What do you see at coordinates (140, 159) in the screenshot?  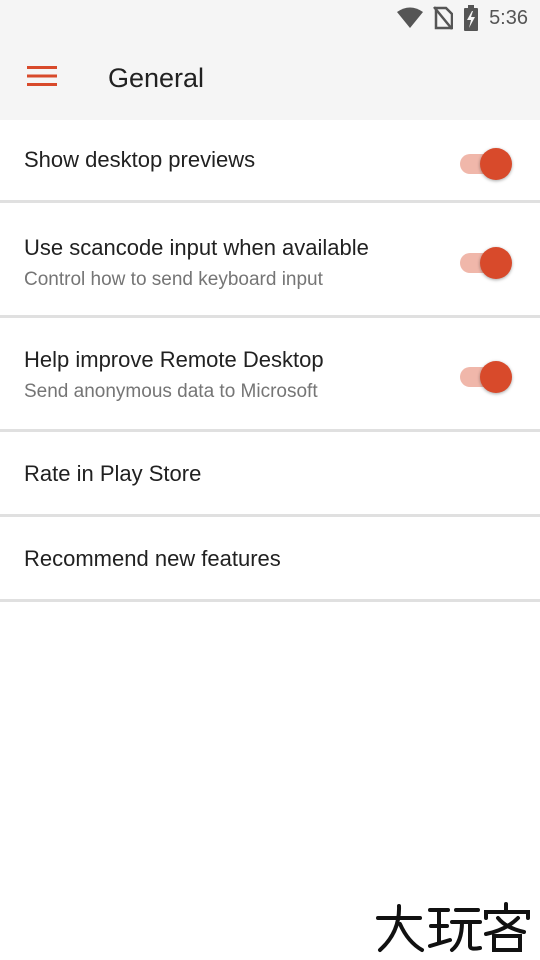 I see `setting-title: Show desktop previews` at bounding box center [140, 159].